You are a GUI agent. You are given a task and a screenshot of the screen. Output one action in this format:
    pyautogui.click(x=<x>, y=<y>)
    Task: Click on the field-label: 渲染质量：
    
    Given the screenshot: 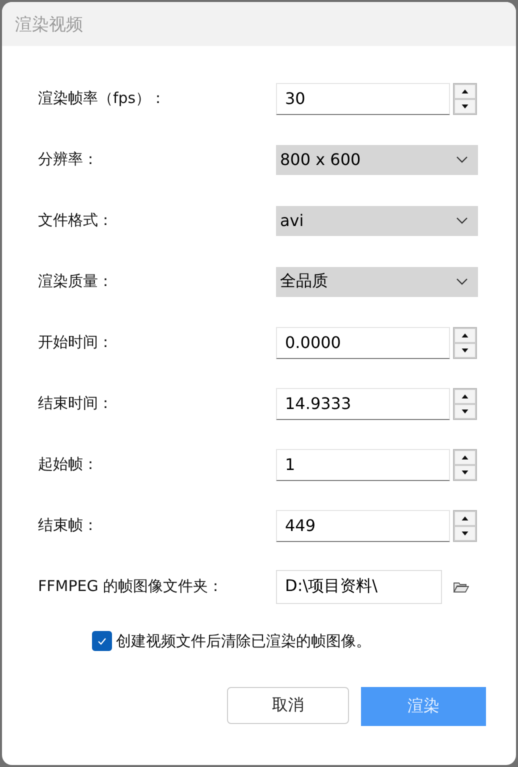 What is the action you would take?
    pyautogui.click(x=76, y=281)
    